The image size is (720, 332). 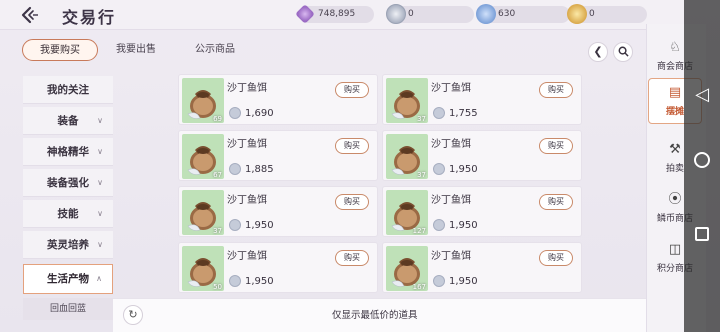 I want to click on currency-gold: 0, so click(x=607, y=14).